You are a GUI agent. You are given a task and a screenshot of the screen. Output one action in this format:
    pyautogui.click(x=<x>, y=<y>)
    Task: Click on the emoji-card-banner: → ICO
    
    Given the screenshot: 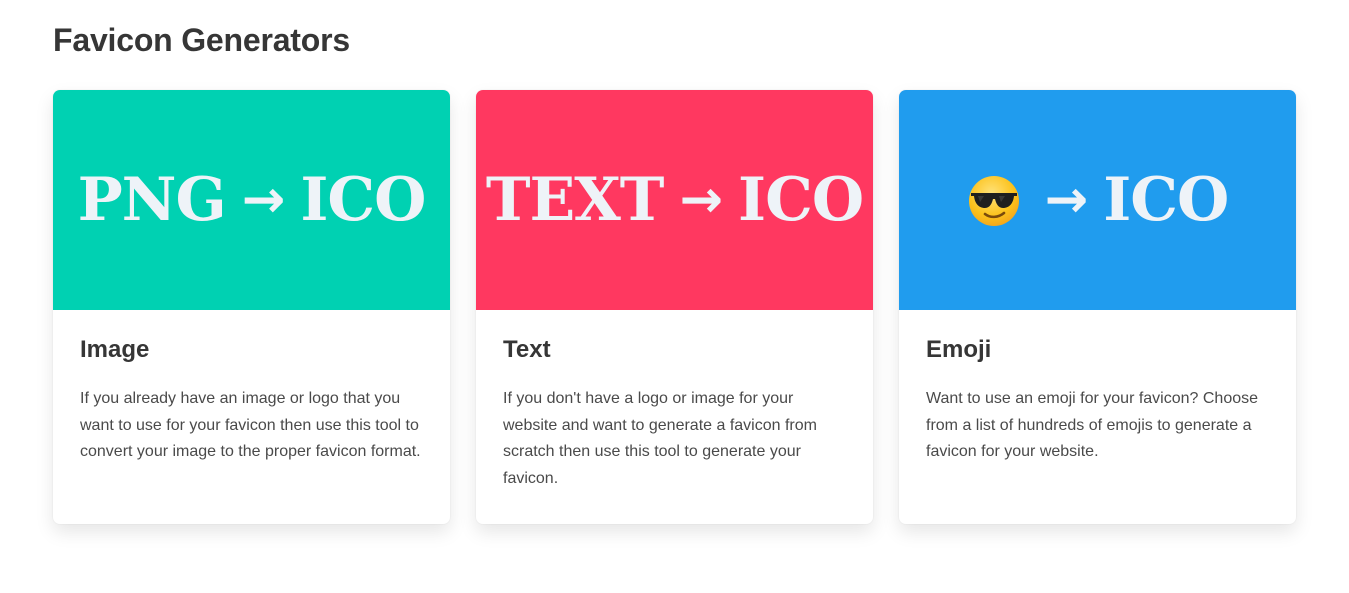 What is the action you would take?
    pyautogui.click(x=1097, y=200)
    